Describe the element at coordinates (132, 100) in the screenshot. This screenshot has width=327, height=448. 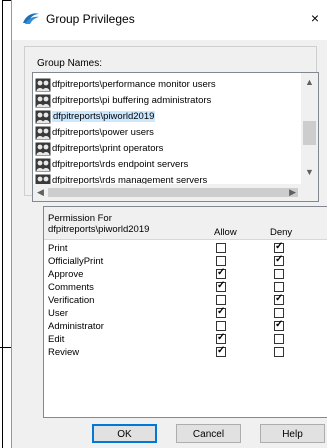
I see `group-list-item-label: dfpitreports\pi buffering administrators` at that location.